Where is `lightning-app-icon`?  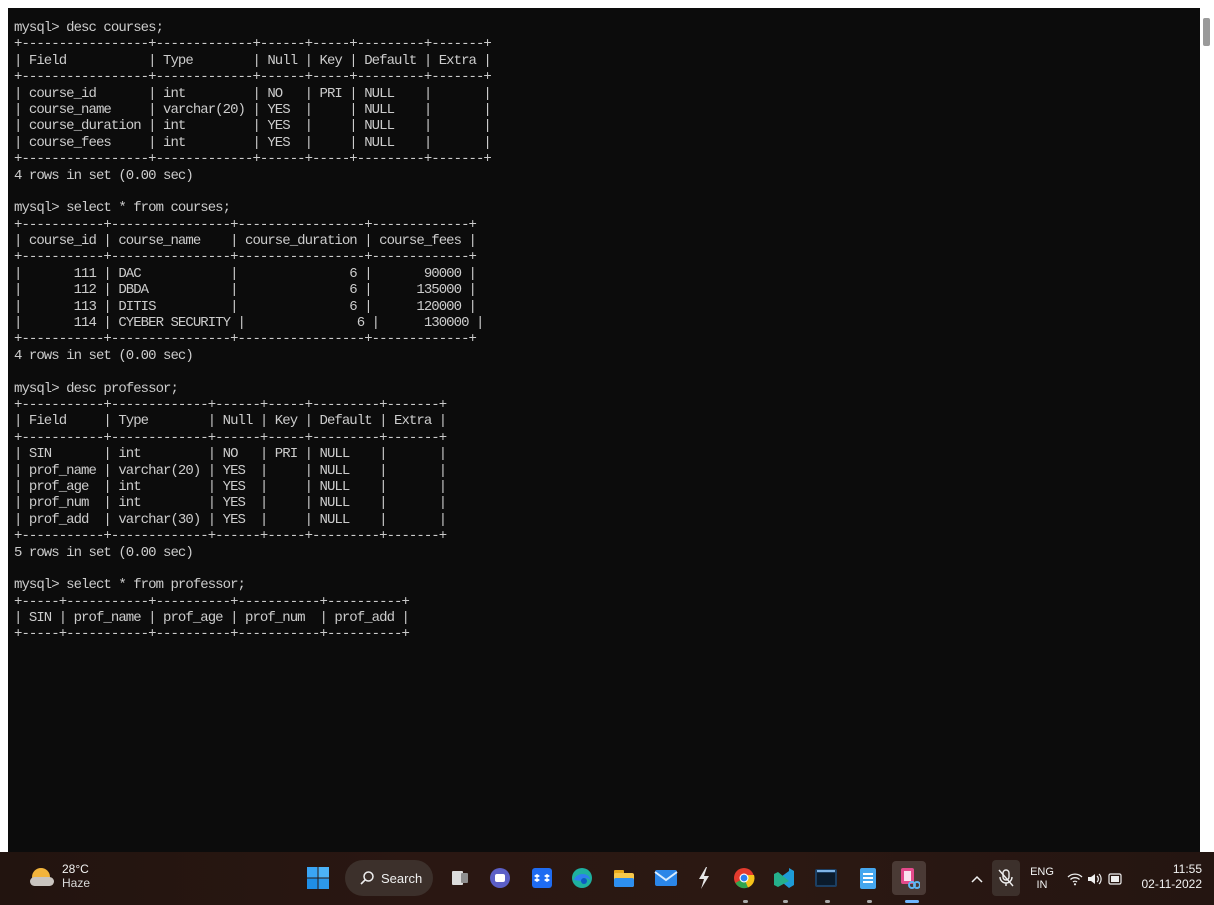 lightning-app-icon is located at coordinates (704, 878).